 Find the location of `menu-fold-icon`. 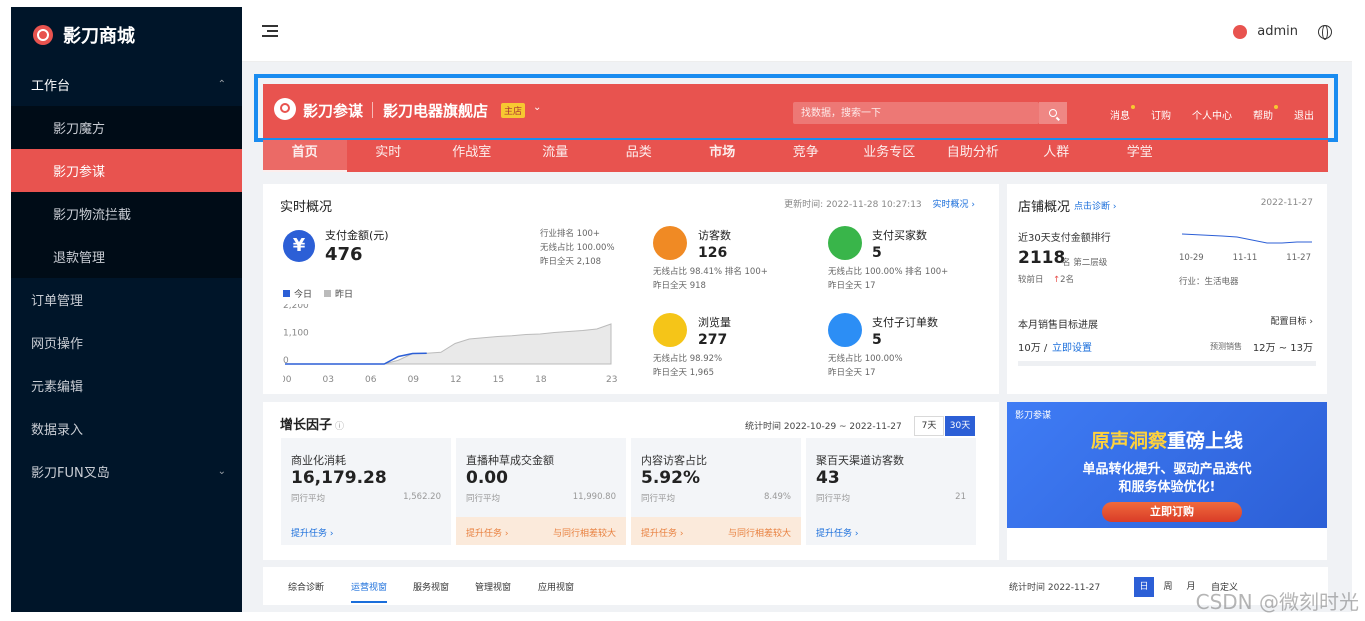

menu-fold-icon is located at coordinates (270, 32).